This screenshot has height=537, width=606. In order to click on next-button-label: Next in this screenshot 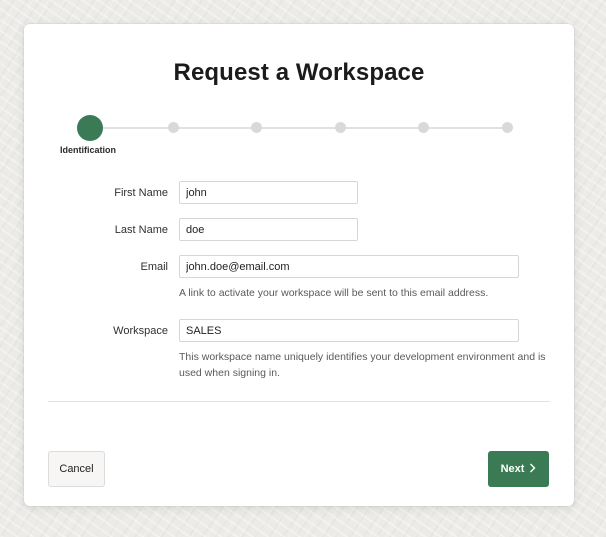, I will do `click(512, 469)`.